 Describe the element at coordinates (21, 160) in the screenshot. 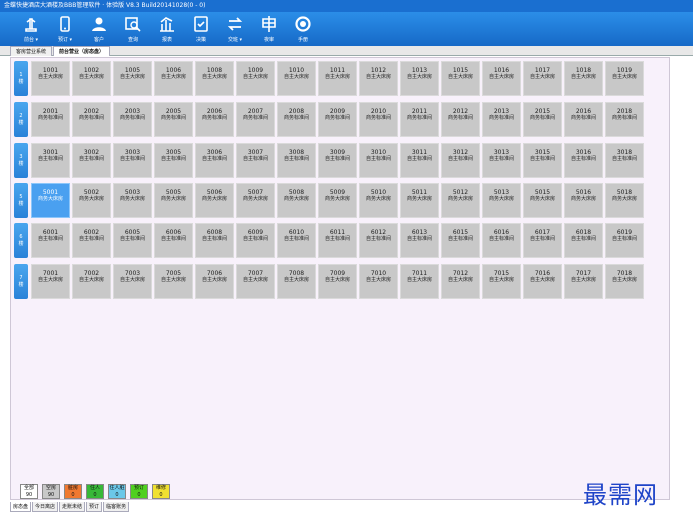

I see `floor-tab-3: 3楼` at that location.